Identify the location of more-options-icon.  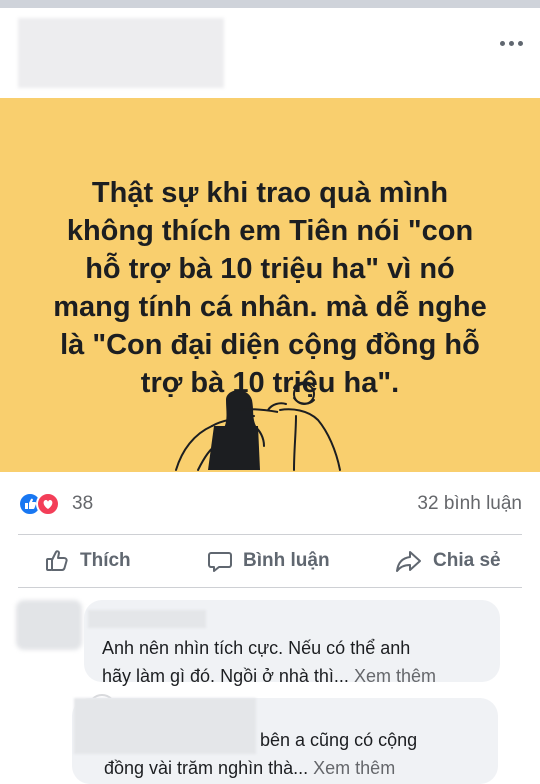
(511, 43).